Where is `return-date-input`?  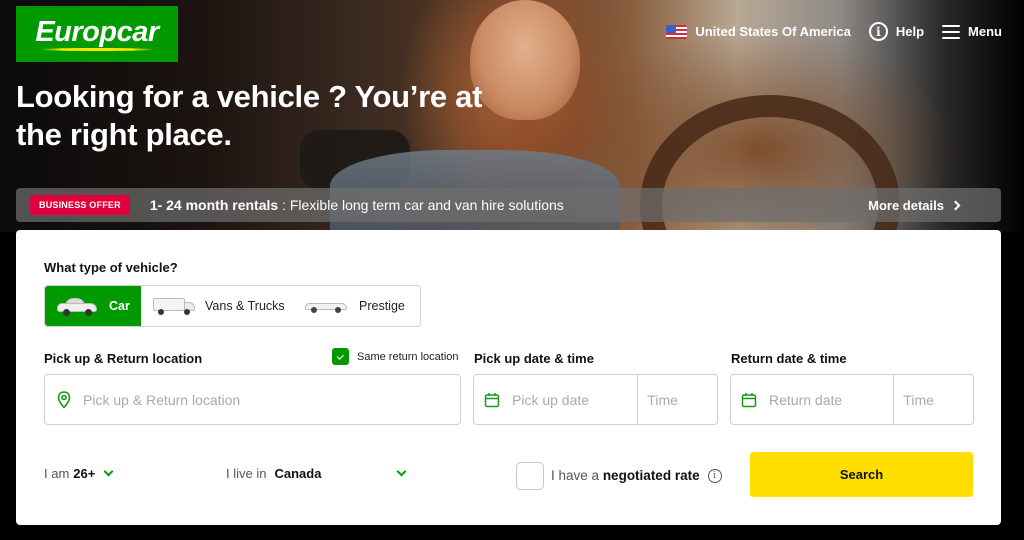 return-date-input is located at coordinates (829, 399).